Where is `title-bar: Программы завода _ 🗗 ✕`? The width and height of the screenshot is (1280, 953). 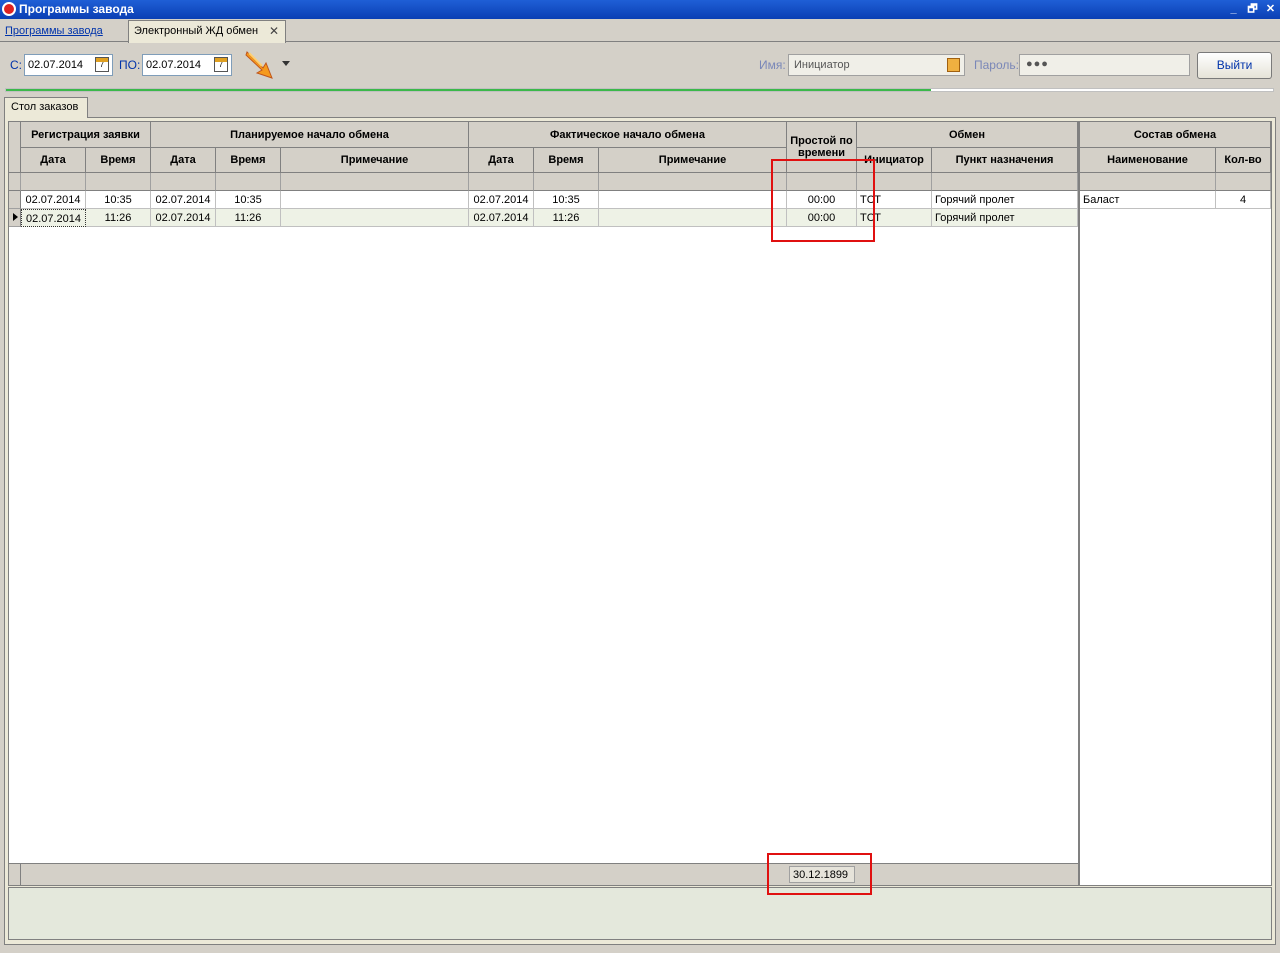
title-bar: Программы завода _ 🗗 ✕ is located at coordinates (640, 9).